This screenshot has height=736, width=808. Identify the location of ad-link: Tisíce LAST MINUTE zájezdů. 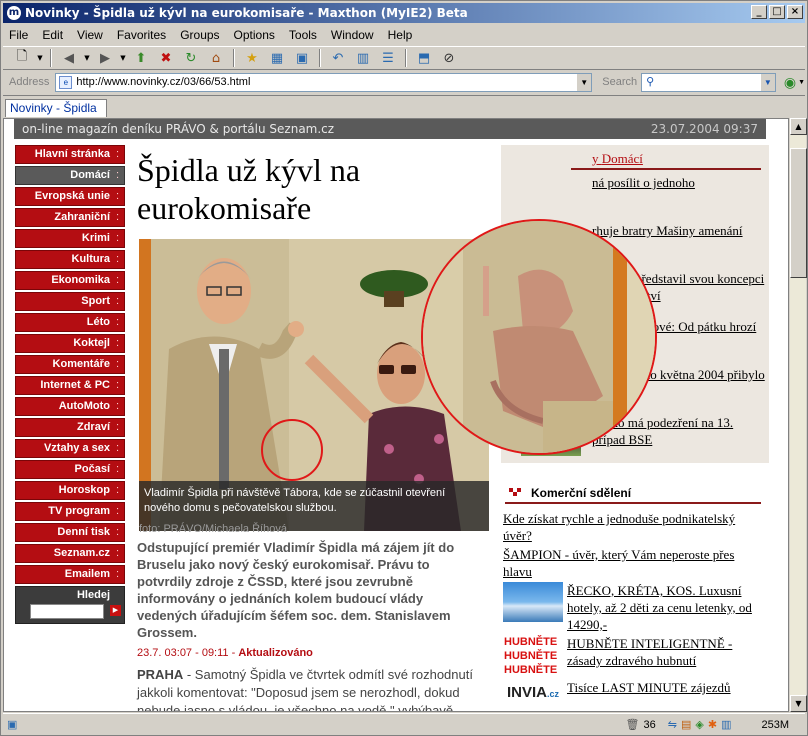
(666, 687).